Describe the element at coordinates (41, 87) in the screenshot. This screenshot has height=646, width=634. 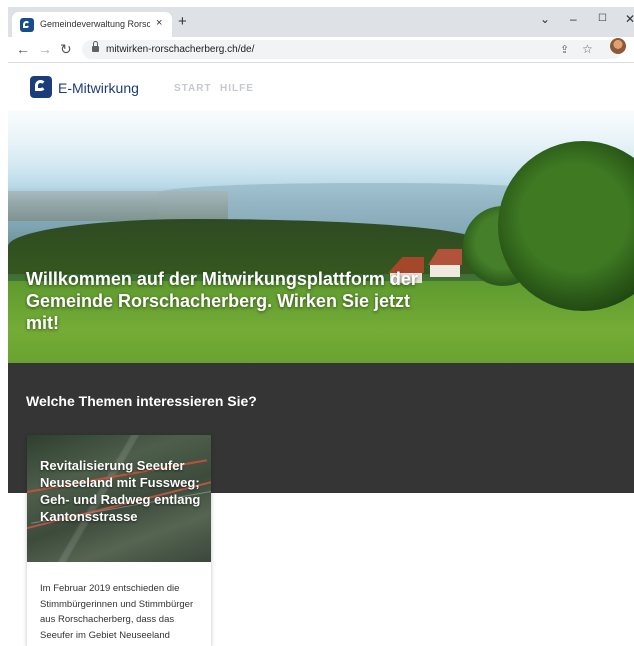
I see `logo-icon` at that location.